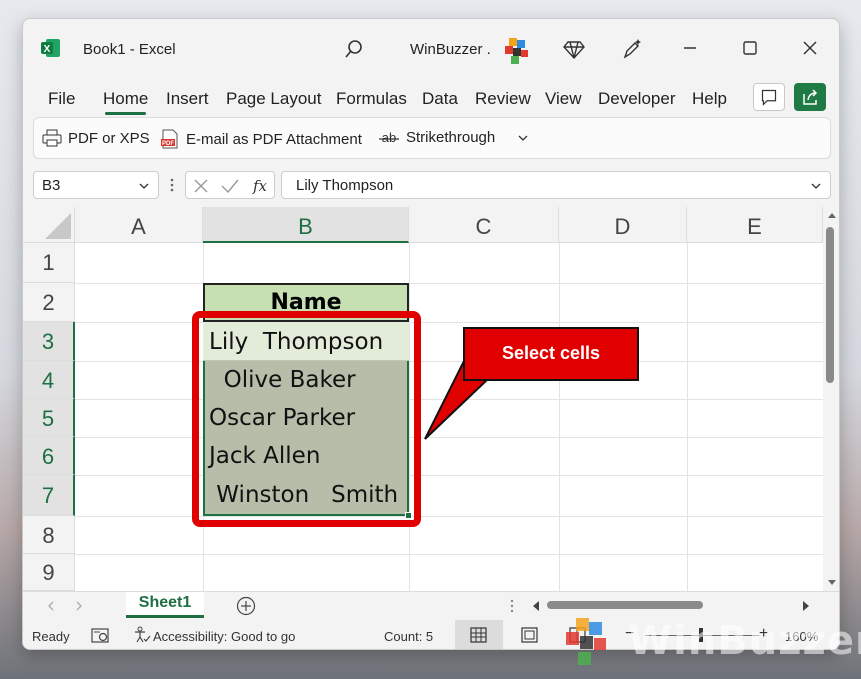  Describe the element at coordinates (750, 48) in the screenshot. I see `maximize-icon` at that location.